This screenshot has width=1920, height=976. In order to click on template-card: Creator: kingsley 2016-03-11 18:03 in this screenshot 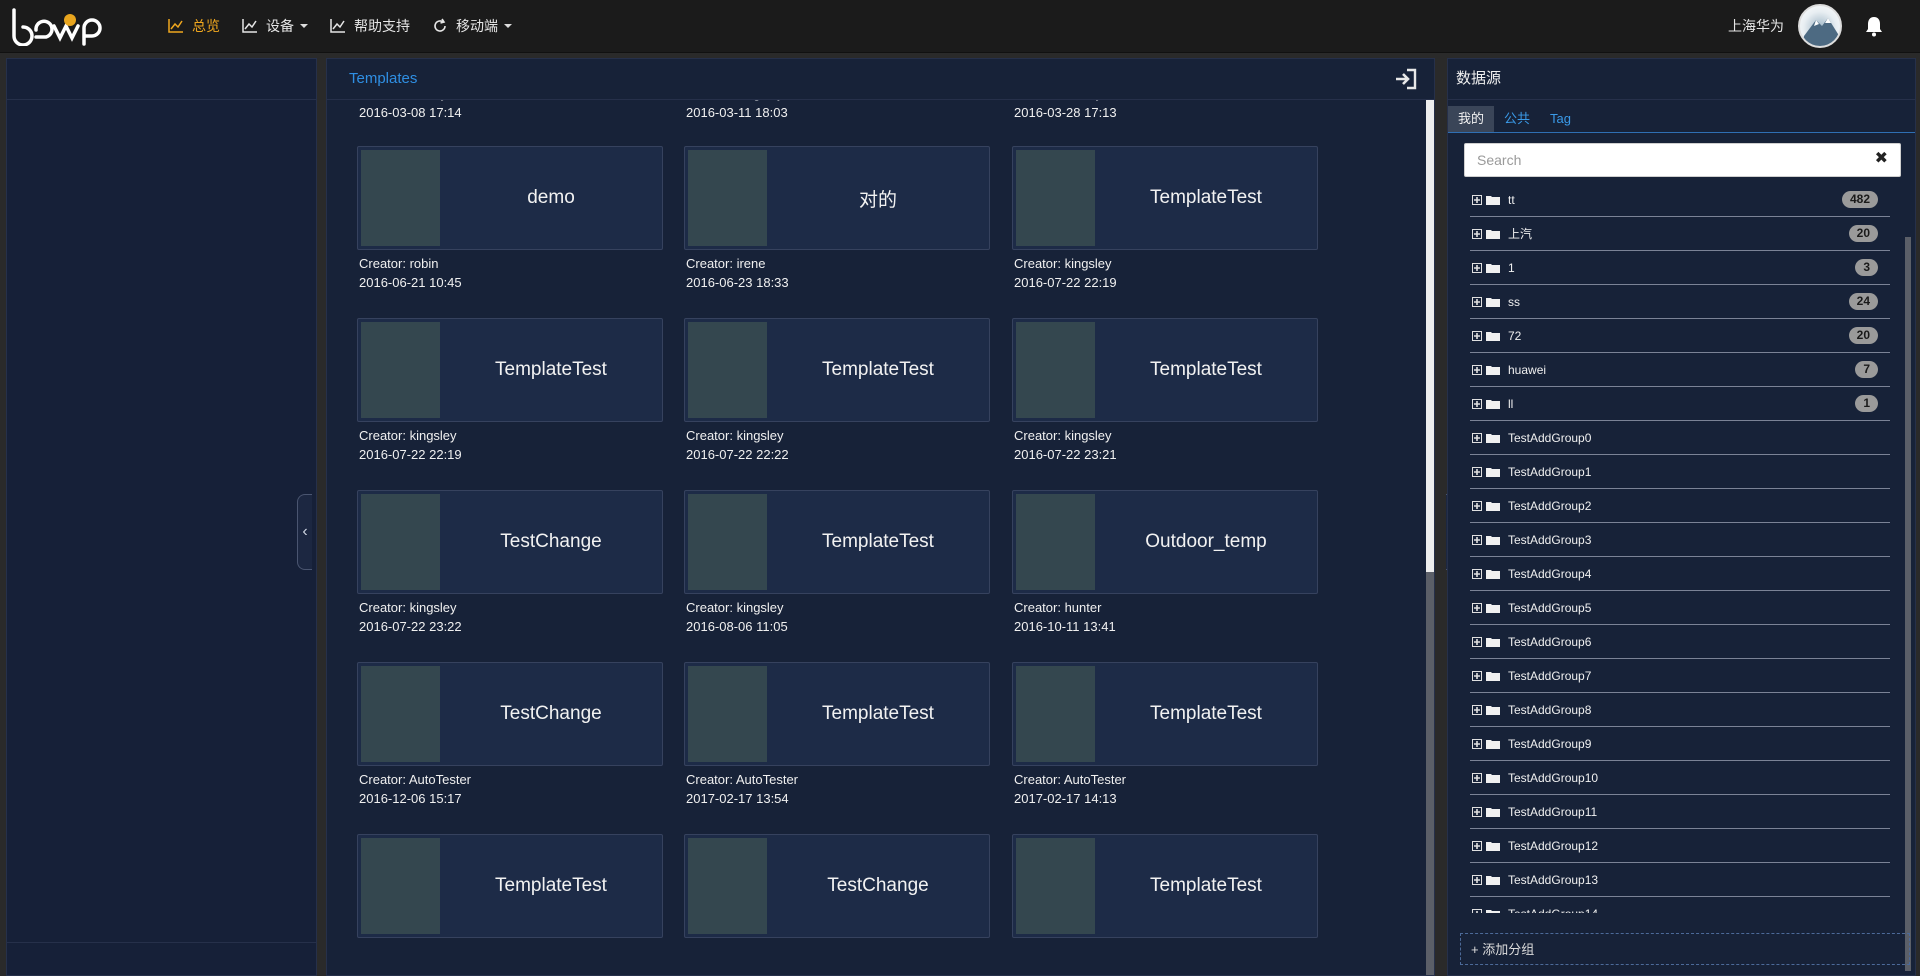, I will do `click(837, 110)`.